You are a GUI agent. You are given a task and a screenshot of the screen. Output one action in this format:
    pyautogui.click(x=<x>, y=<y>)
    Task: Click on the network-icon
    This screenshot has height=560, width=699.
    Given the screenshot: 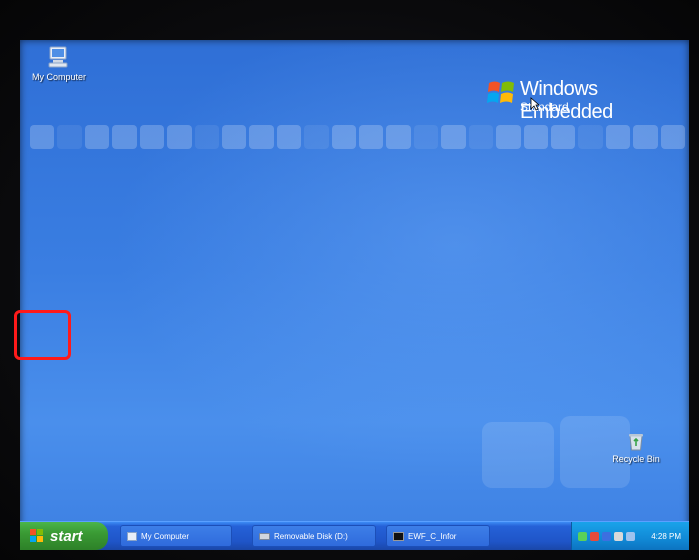 What is the action you would take?
    pyautogui.click(x=582, y=536)
    